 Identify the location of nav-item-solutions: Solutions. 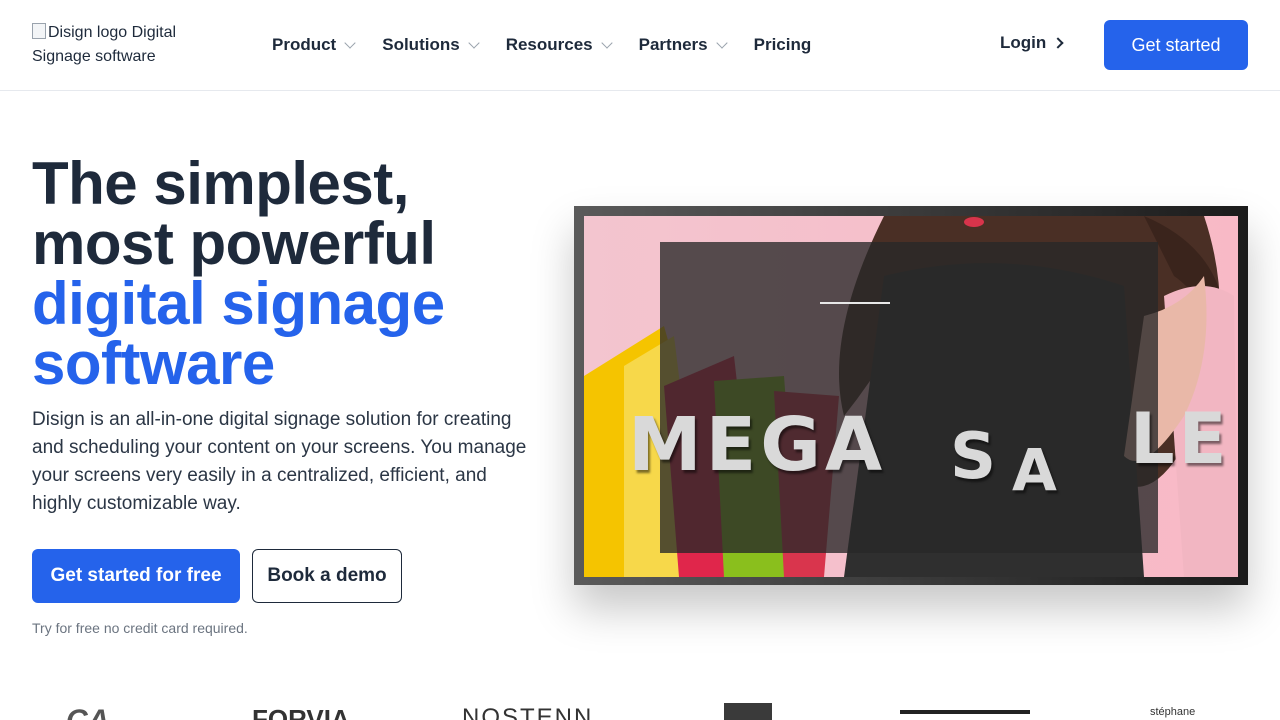
(431, 45).